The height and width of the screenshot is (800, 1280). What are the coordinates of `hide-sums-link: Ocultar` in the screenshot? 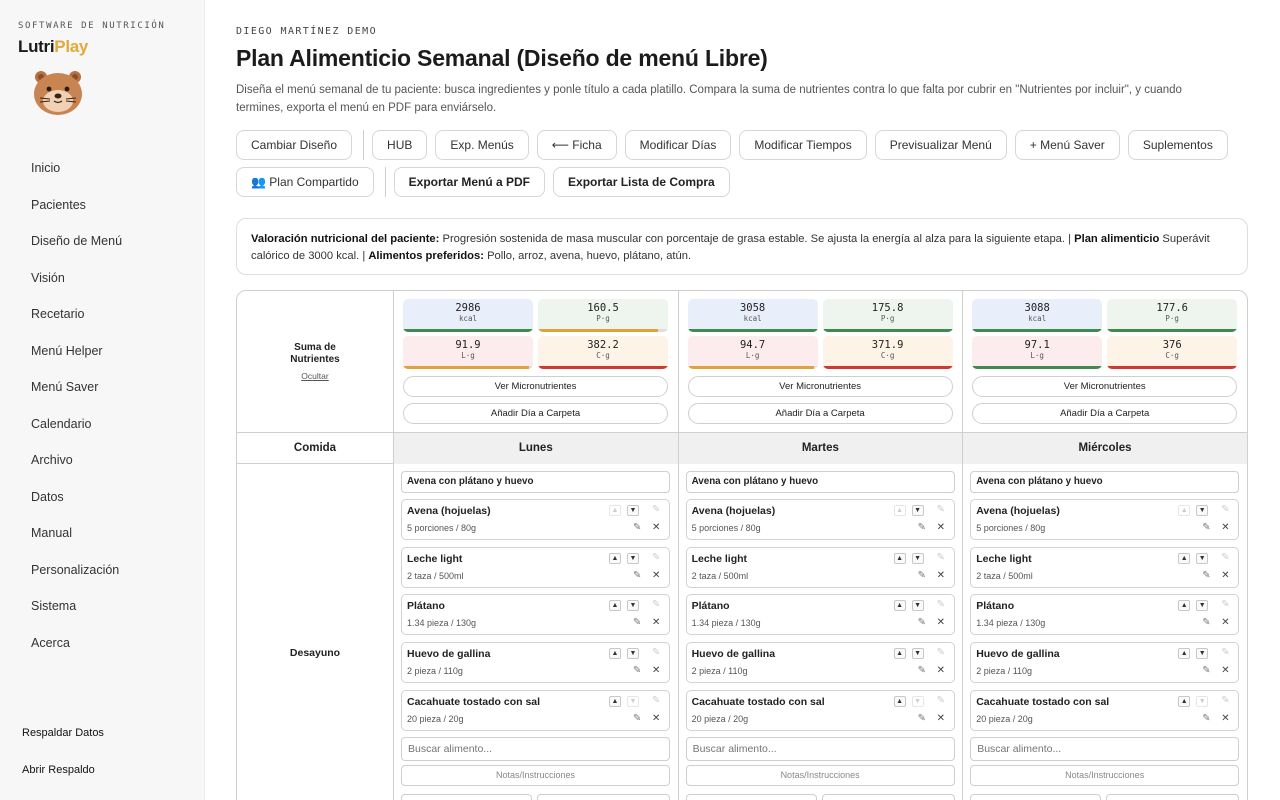 It's located at (315, 376).